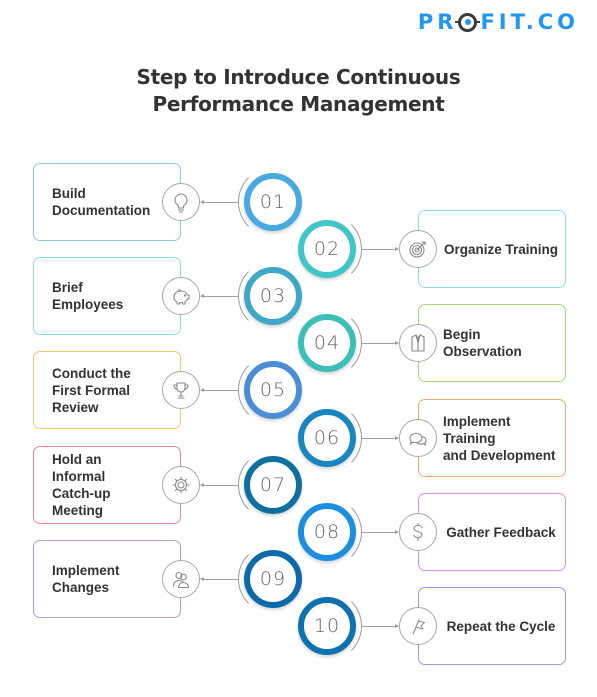 This screenshot has width=597, height=697. I want to click on step-number: 02, so click(327, 249).